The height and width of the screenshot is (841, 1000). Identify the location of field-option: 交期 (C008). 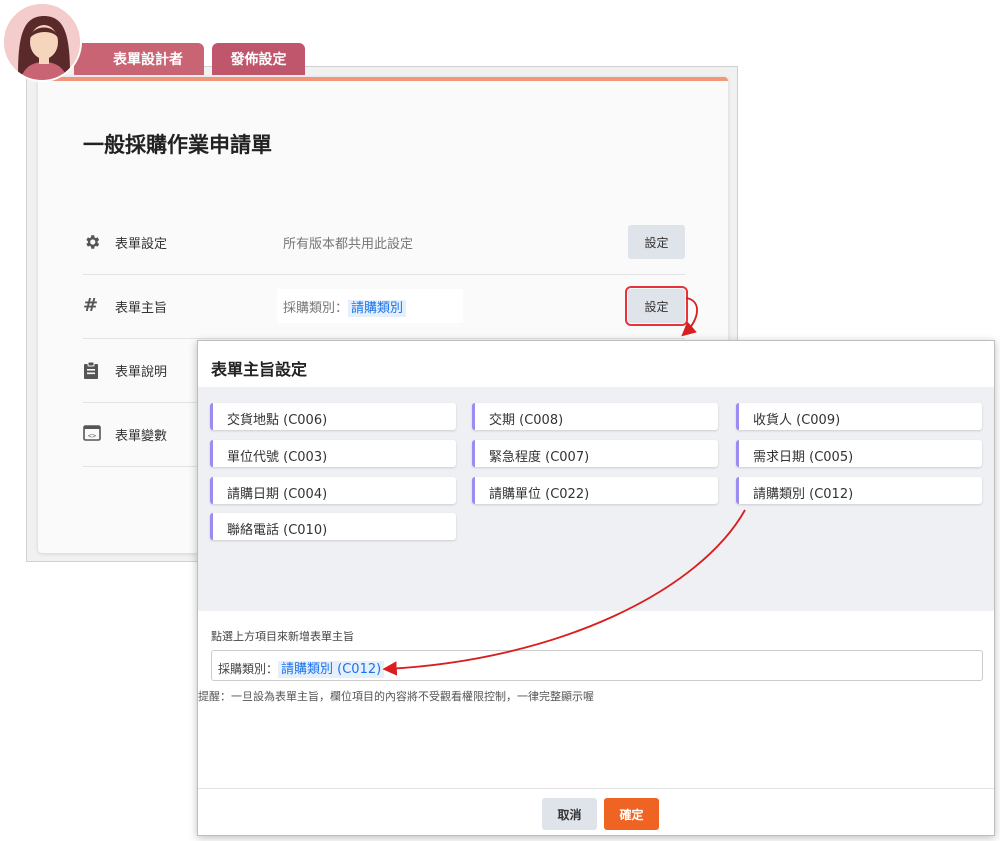
(595, 416).